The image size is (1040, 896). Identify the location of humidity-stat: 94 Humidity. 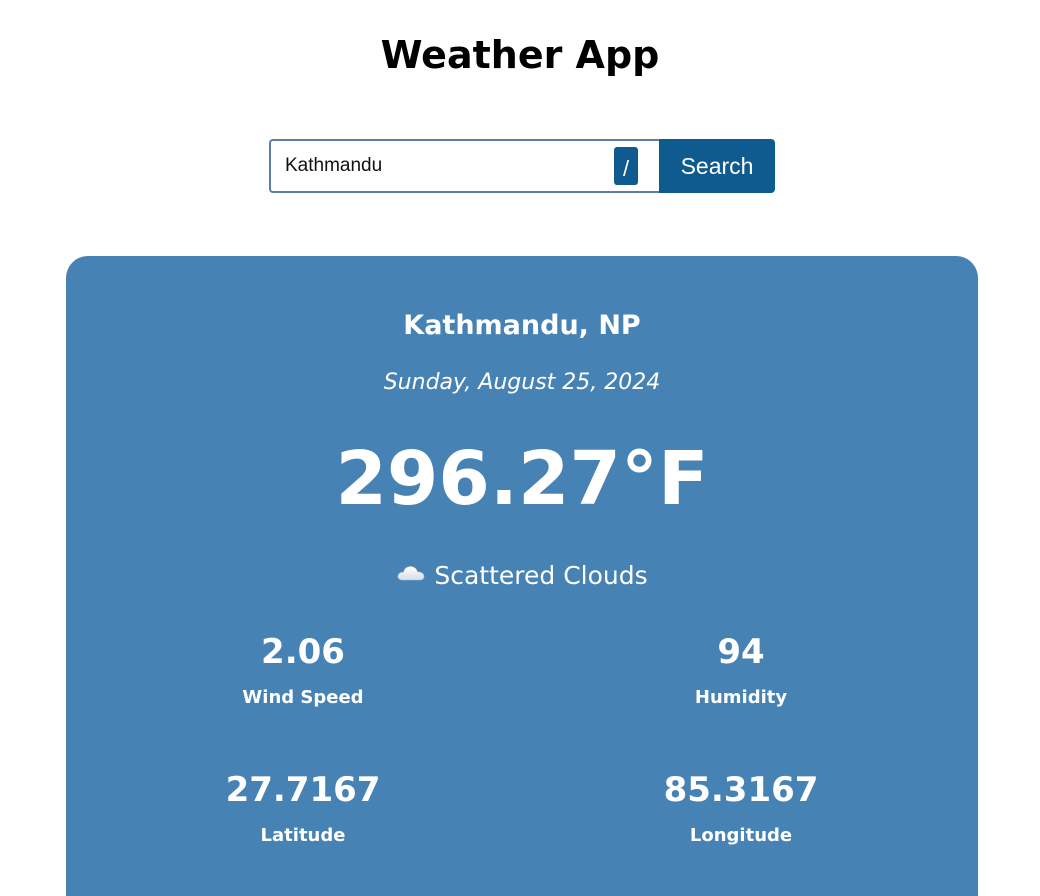
(741, 670).